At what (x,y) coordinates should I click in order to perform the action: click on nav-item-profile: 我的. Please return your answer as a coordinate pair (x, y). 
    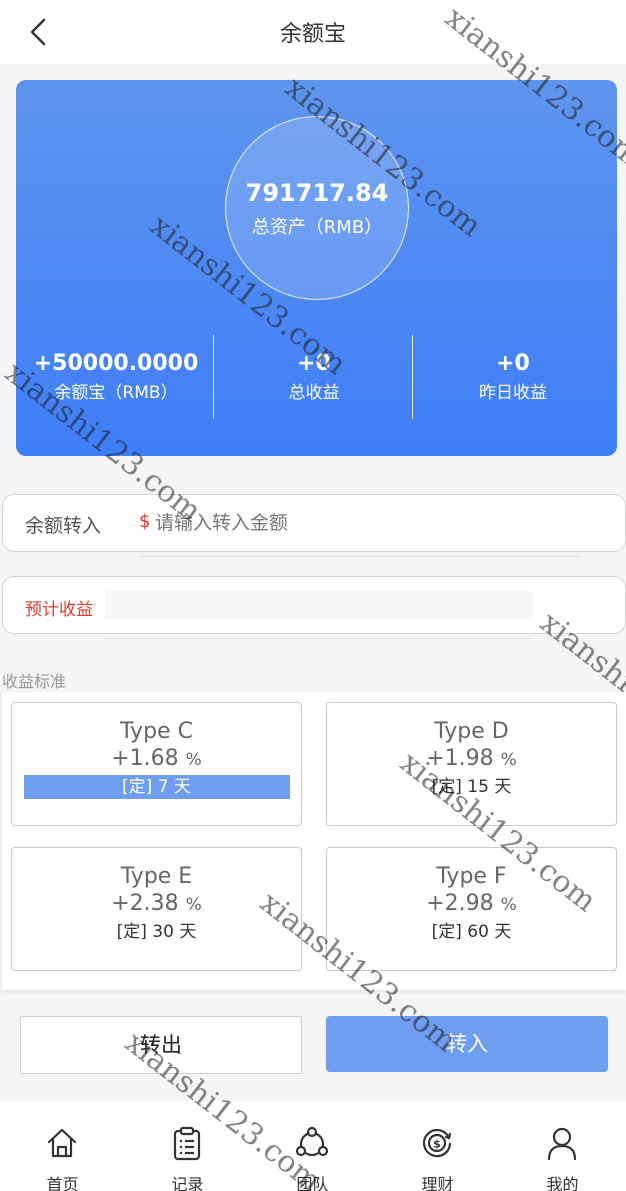
    Looking at the image, I should click on (562, 1146).